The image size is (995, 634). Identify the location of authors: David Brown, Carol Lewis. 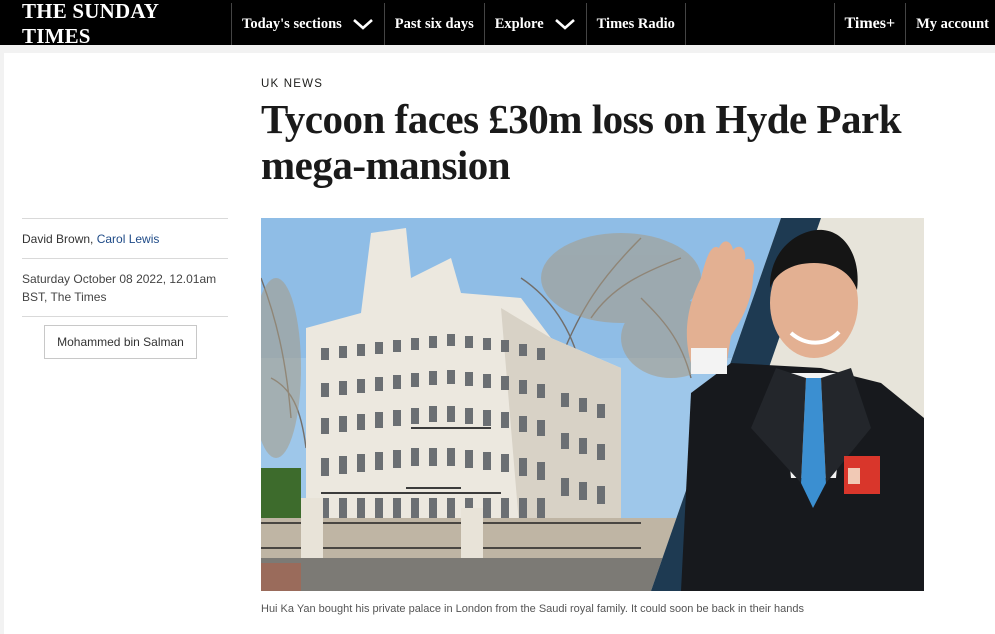
(125, 238).